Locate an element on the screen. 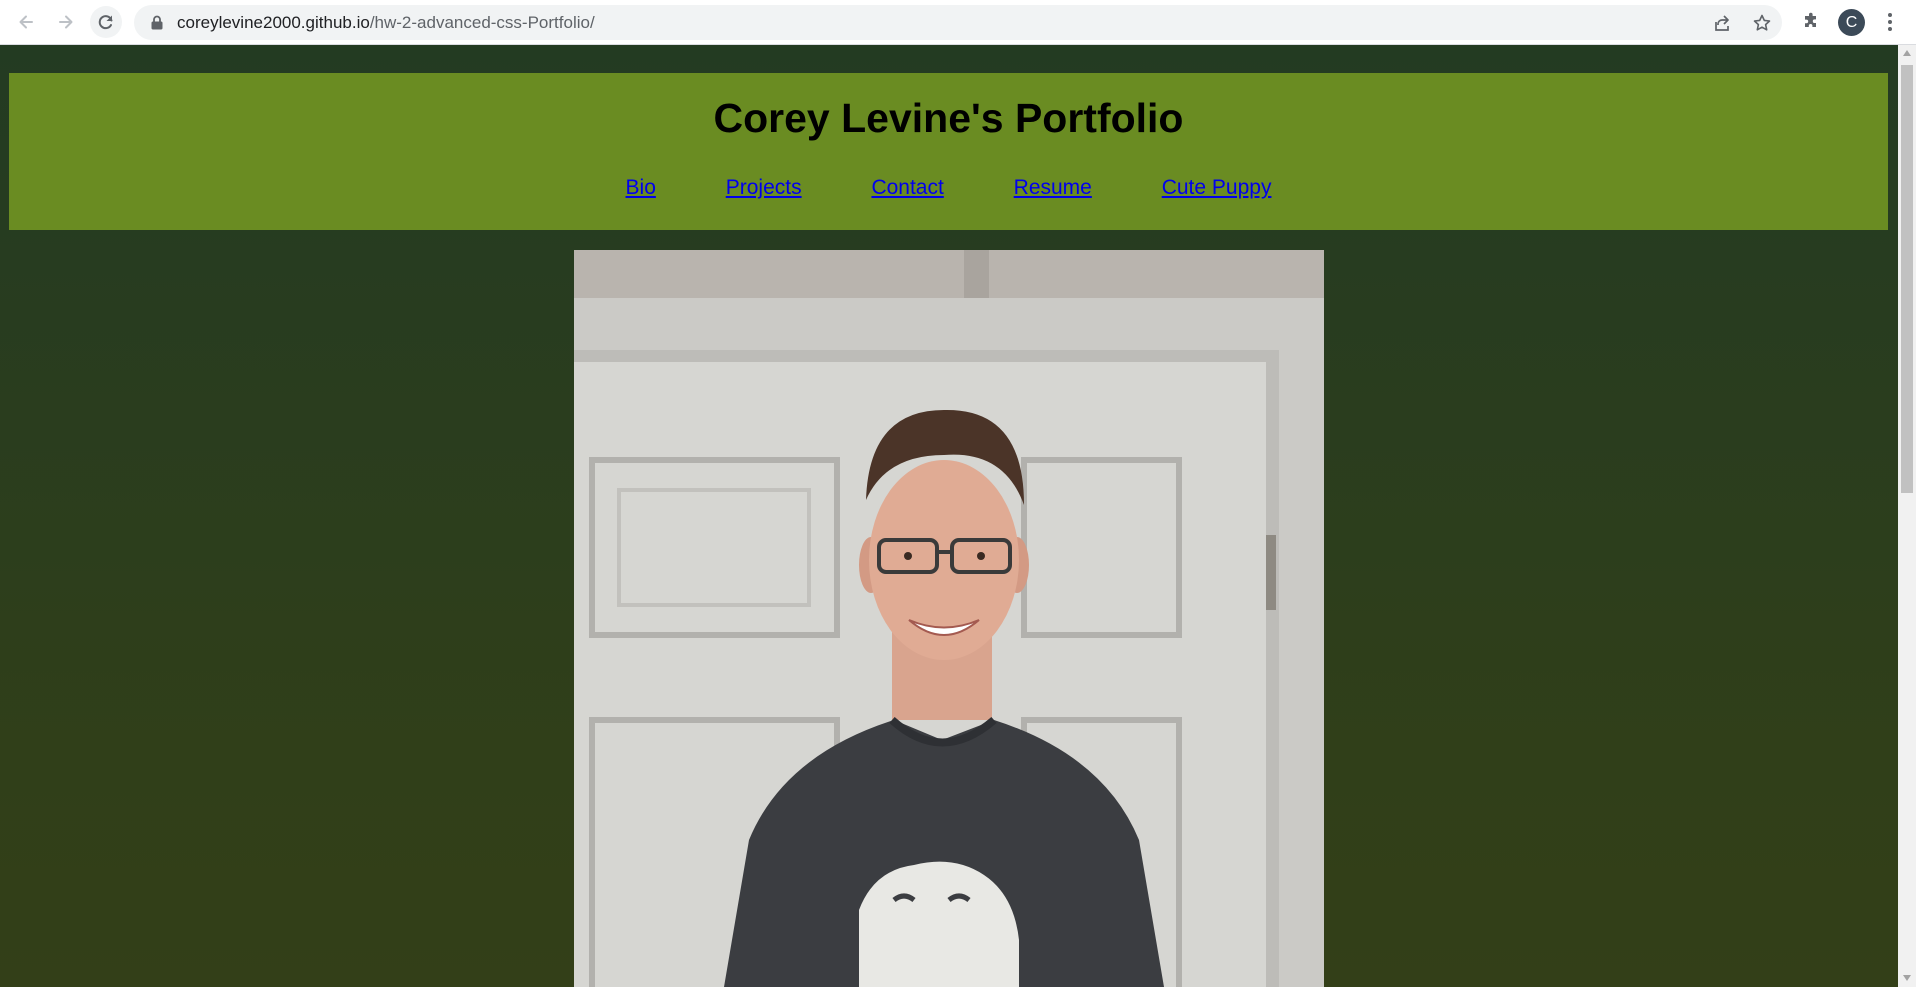 This screenshot has width=1916, height=987. back-button is located at coordinates (26, 22).